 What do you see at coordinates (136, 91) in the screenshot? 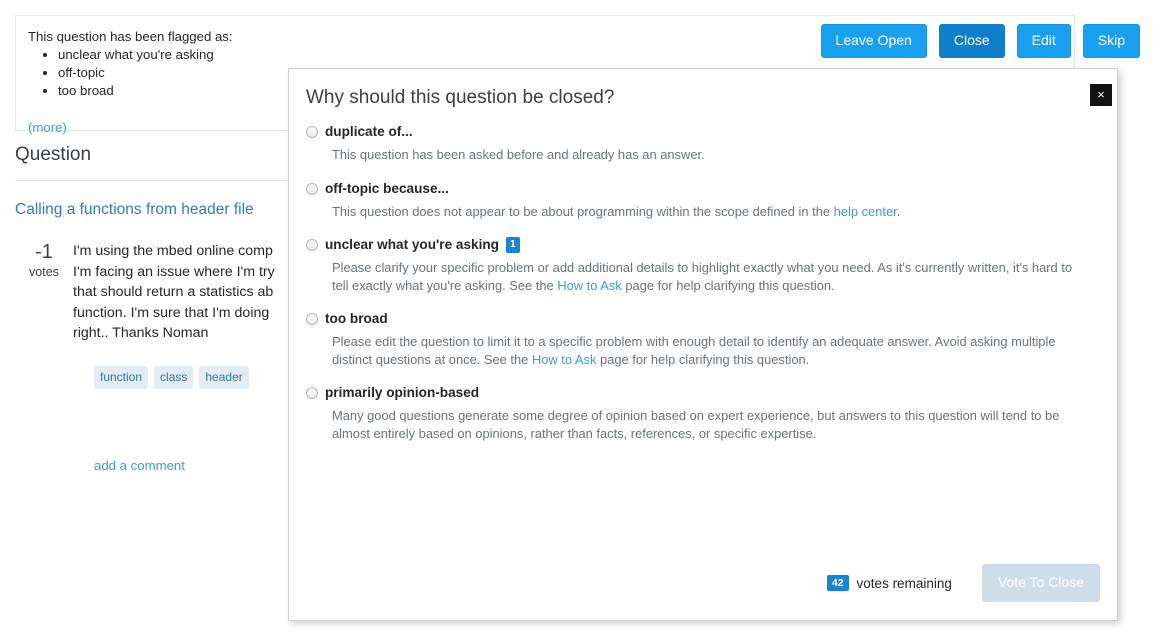
I see `flag-reason-item: too broad` at bounding box center [136, 91].